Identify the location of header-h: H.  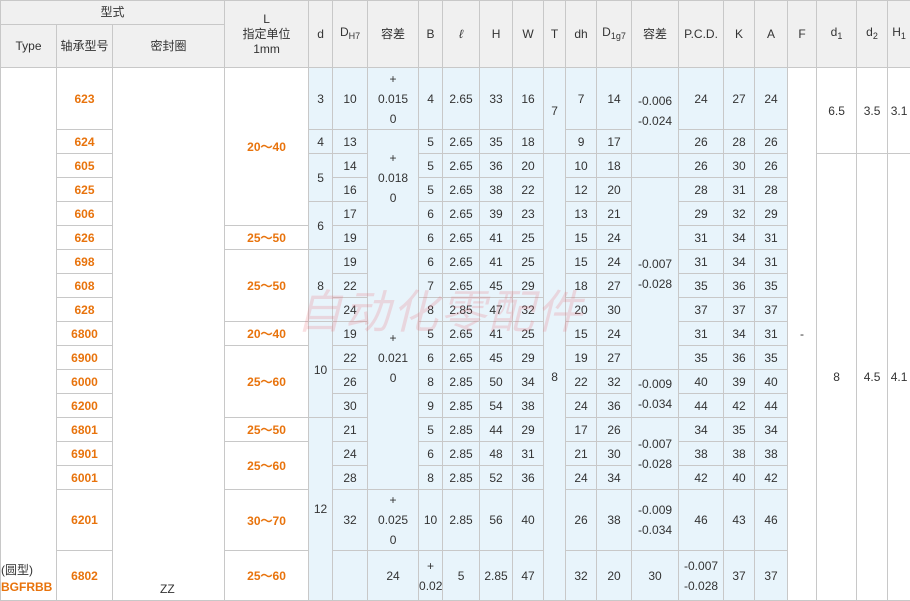
(496, 34).